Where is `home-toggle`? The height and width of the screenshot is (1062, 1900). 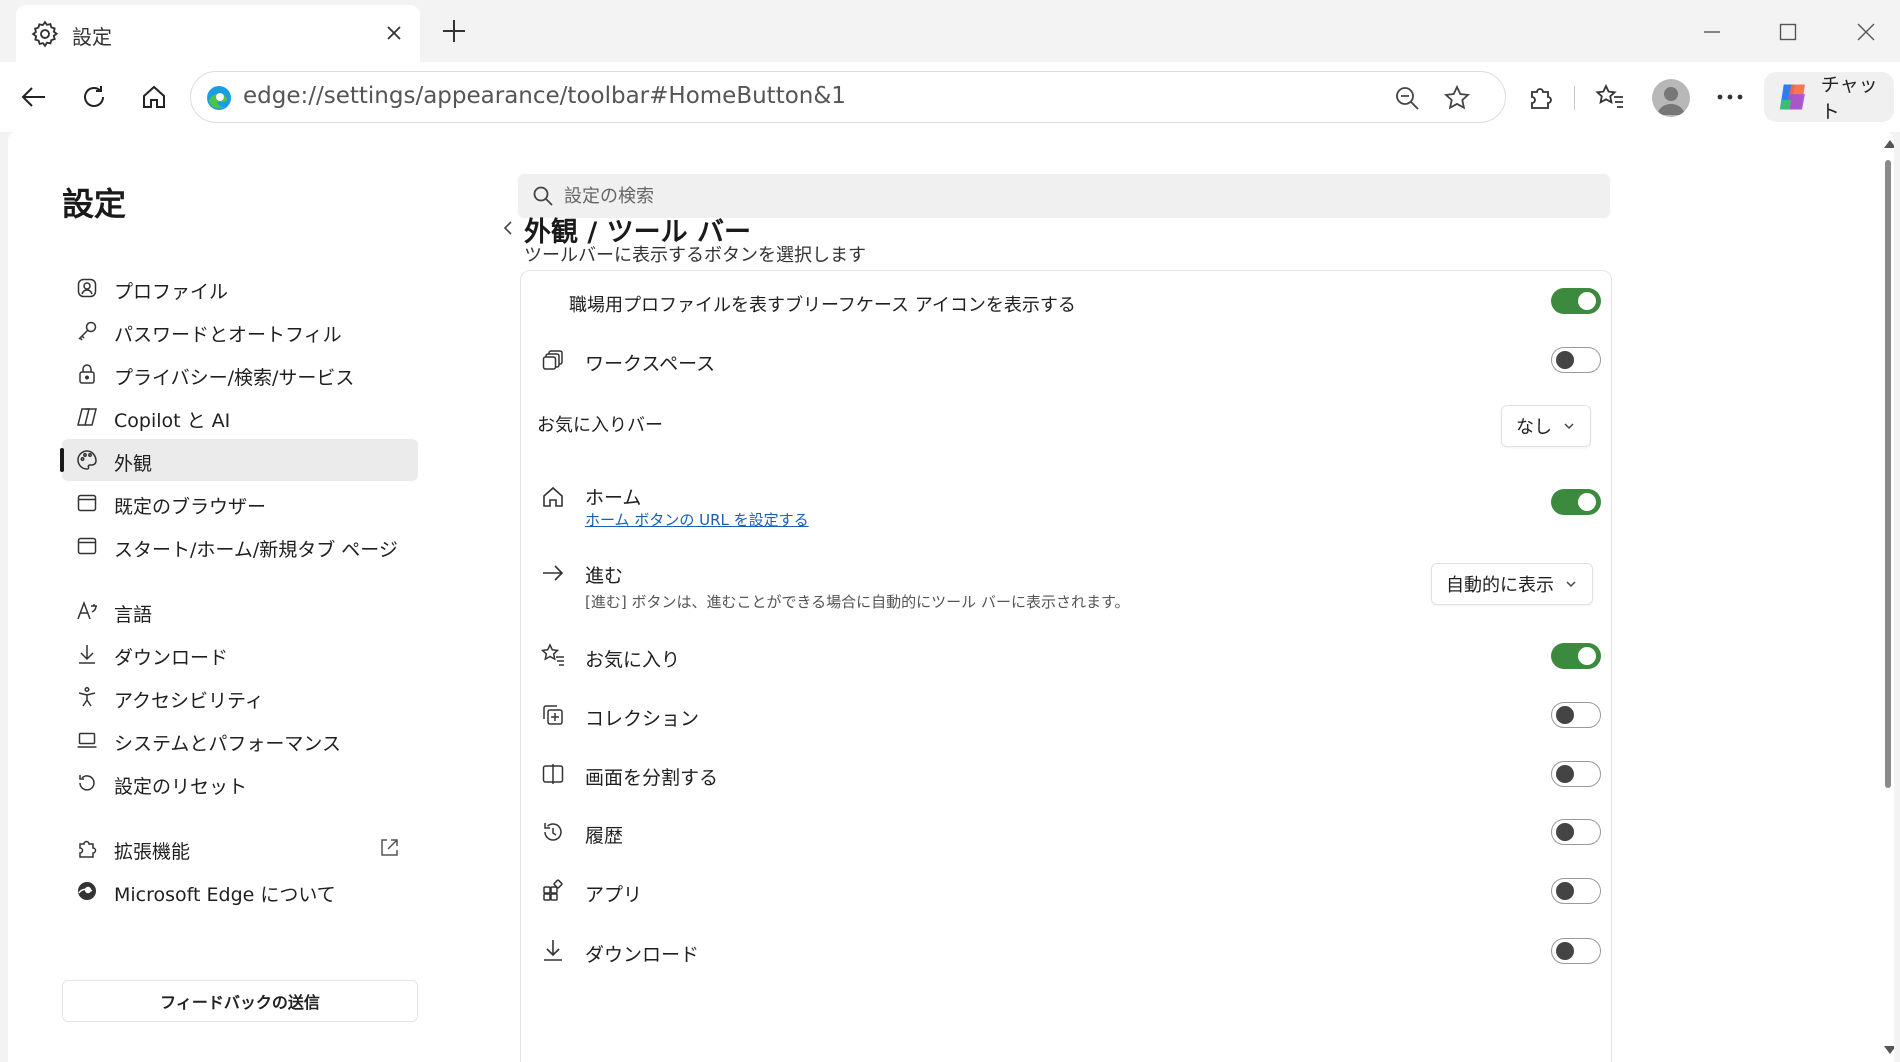
home-toggle is located at coordinates (1576, 502).